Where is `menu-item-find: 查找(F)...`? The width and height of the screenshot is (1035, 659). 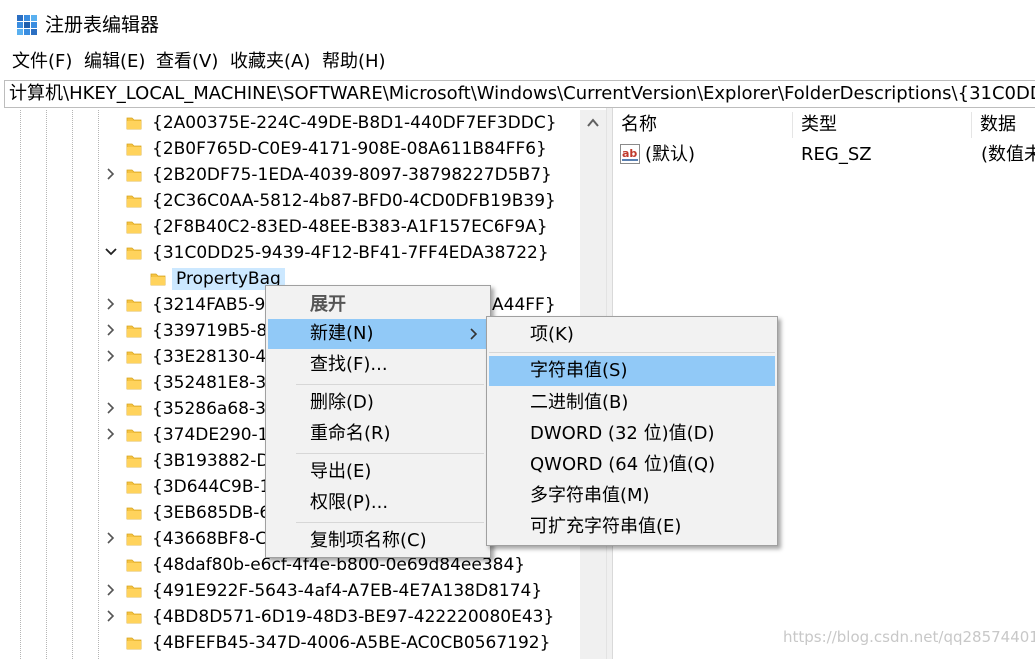 menu-item-find: 查找(F)... is located at coordinates (378, 365).